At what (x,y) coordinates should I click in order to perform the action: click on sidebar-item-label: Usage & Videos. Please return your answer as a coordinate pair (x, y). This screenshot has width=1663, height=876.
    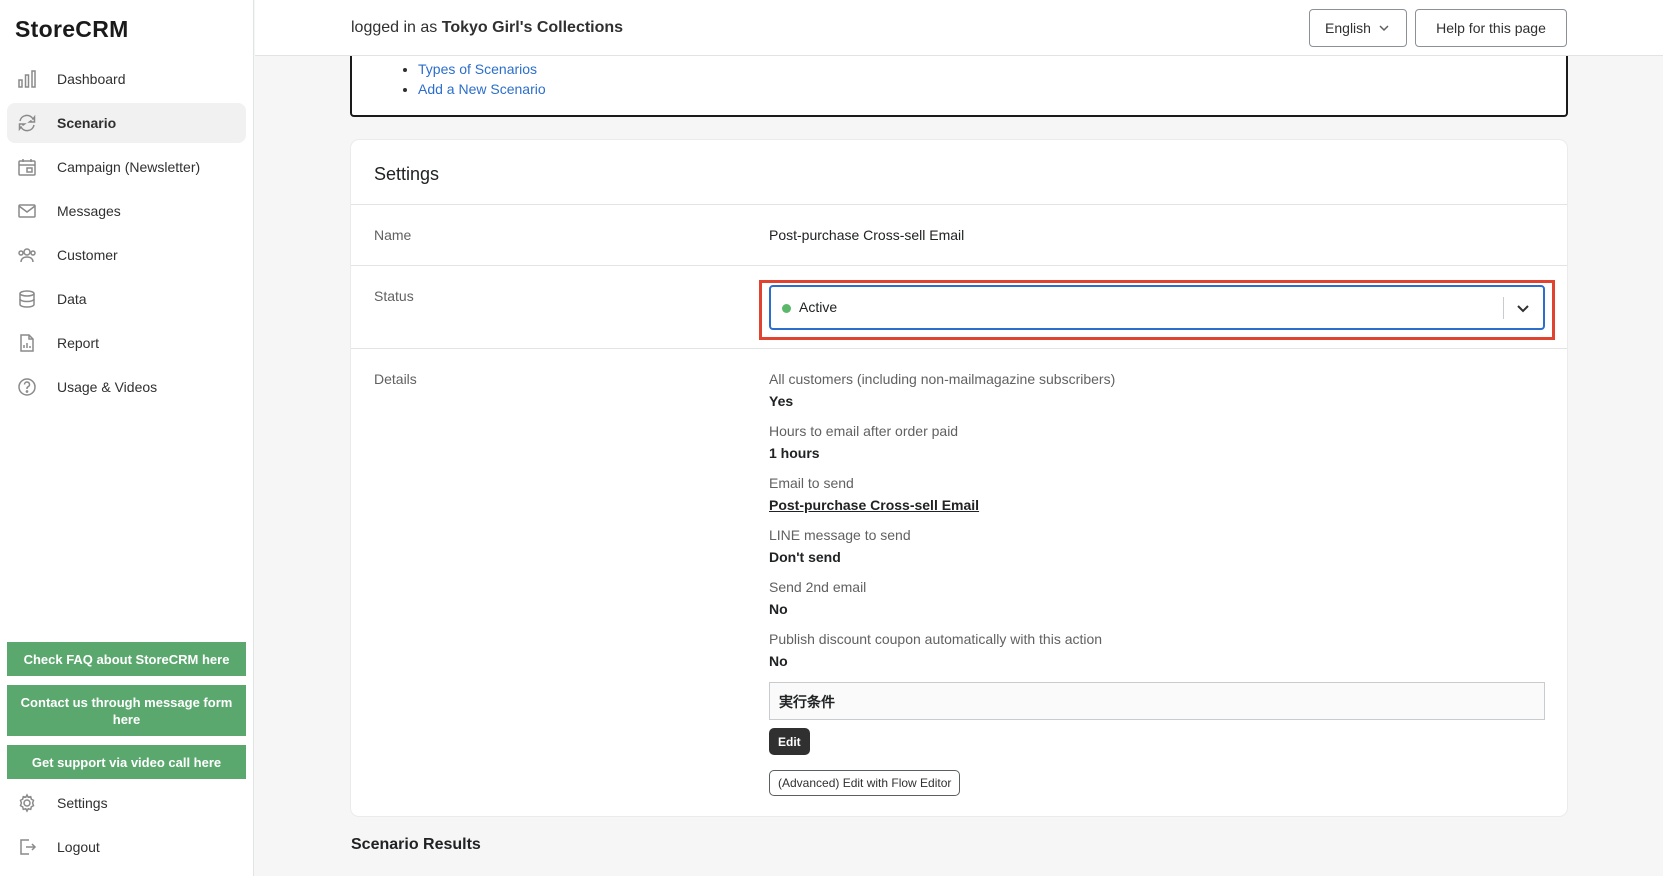
    Looking at the image, I should click on (107, 387).